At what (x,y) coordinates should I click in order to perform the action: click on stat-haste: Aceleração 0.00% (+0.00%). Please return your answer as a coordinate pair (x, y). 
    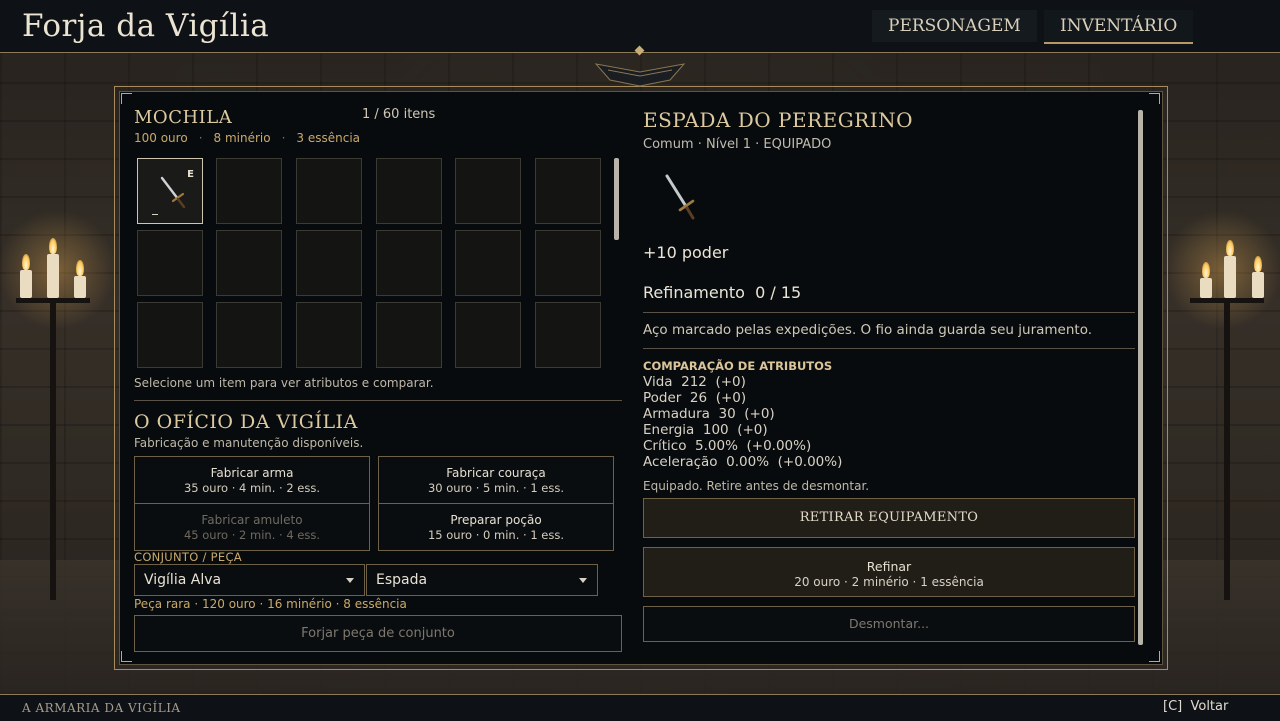
    Looking at the image, I should click on (743, 462).